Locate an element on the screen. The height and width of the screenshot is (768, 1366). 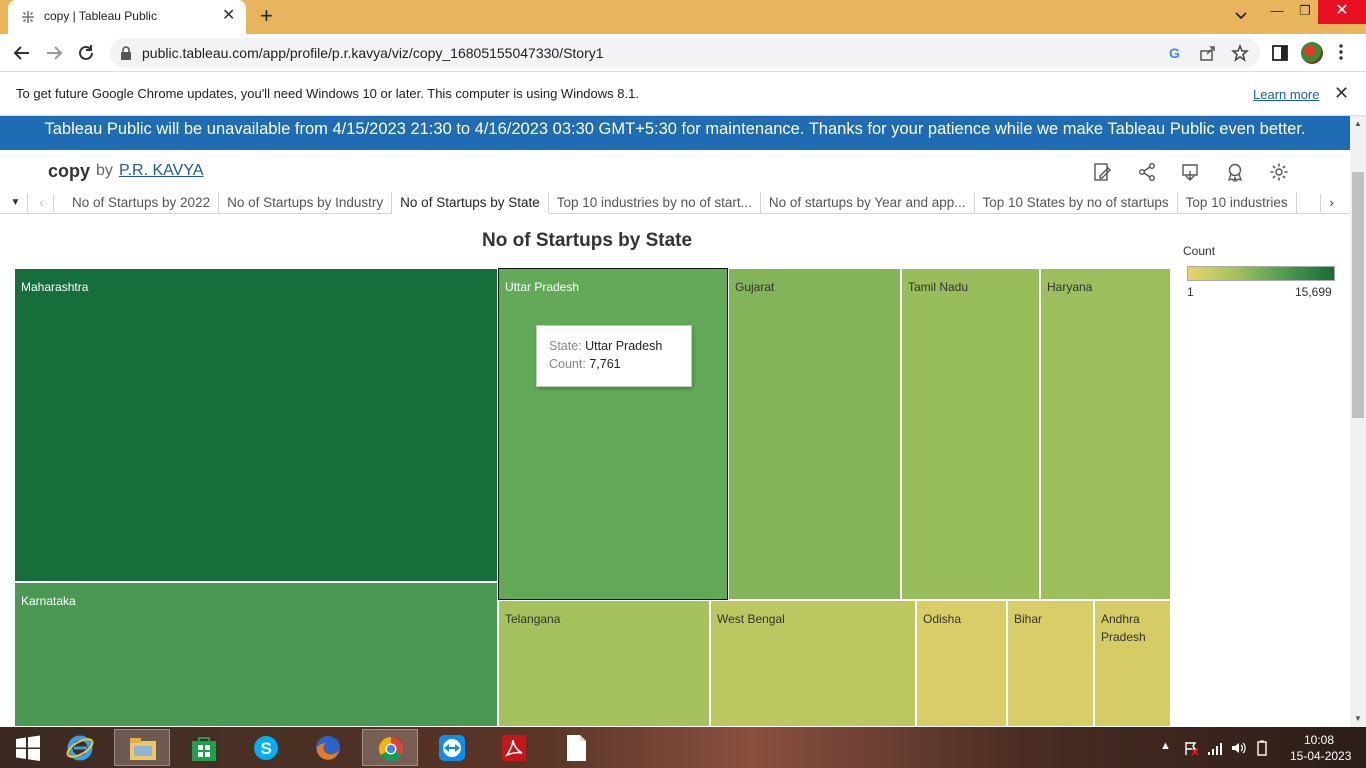
sheet-title: No of Startups by State is located at coordinates (587, 240).